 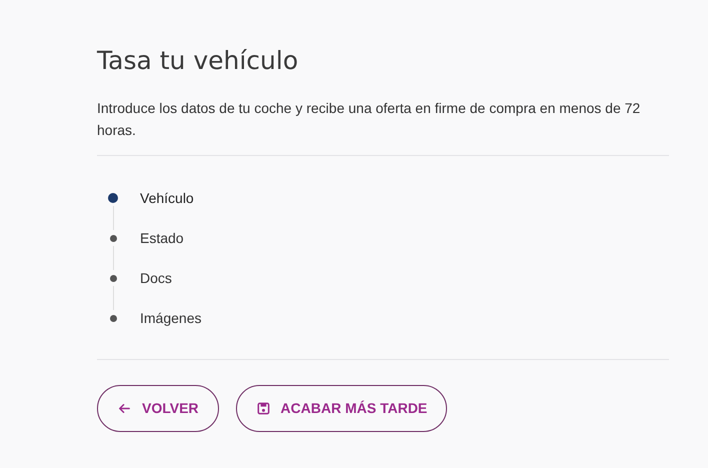 I want to click on back-button: VOLVER, so click(x=158, y=408).